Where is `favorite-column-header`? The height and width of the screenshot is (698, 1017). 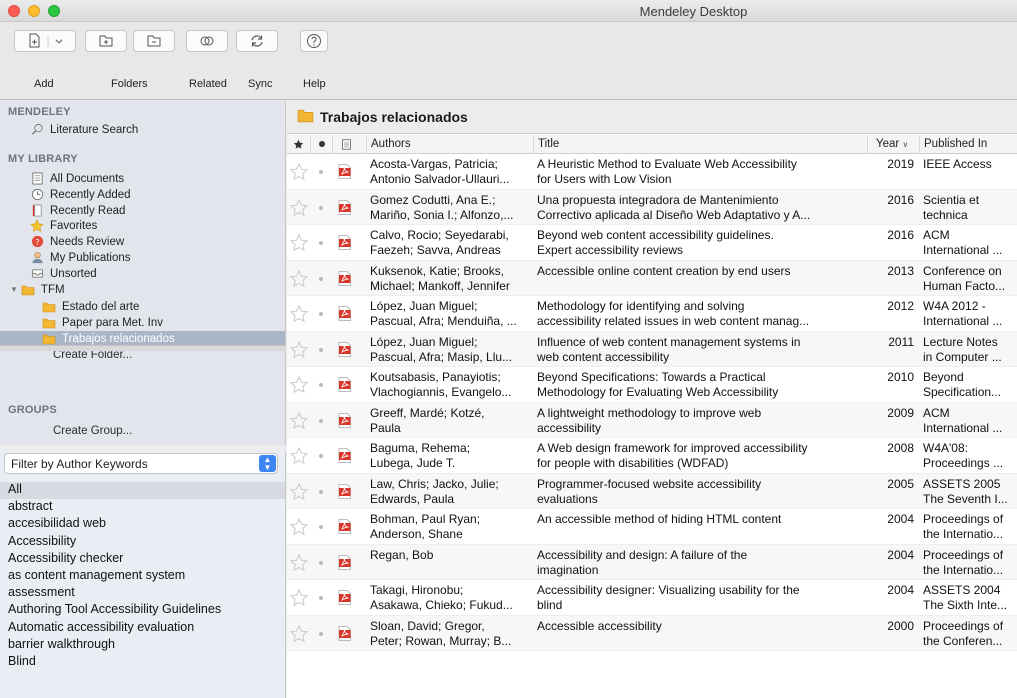
favorite-column-header is located at coordinates (299, 144).